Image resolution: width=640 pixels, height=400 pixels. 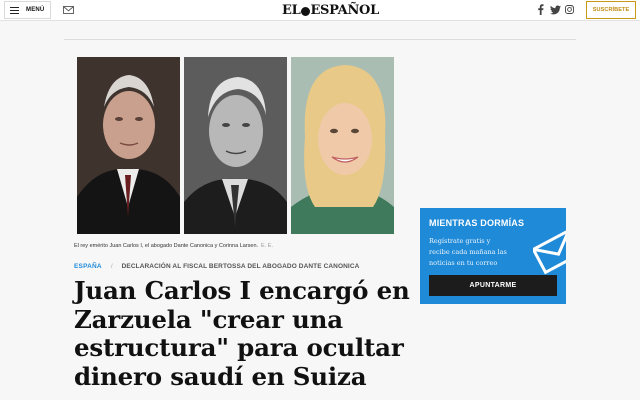 I want to click on logo-ball-icon, so click(x=305, y=11).